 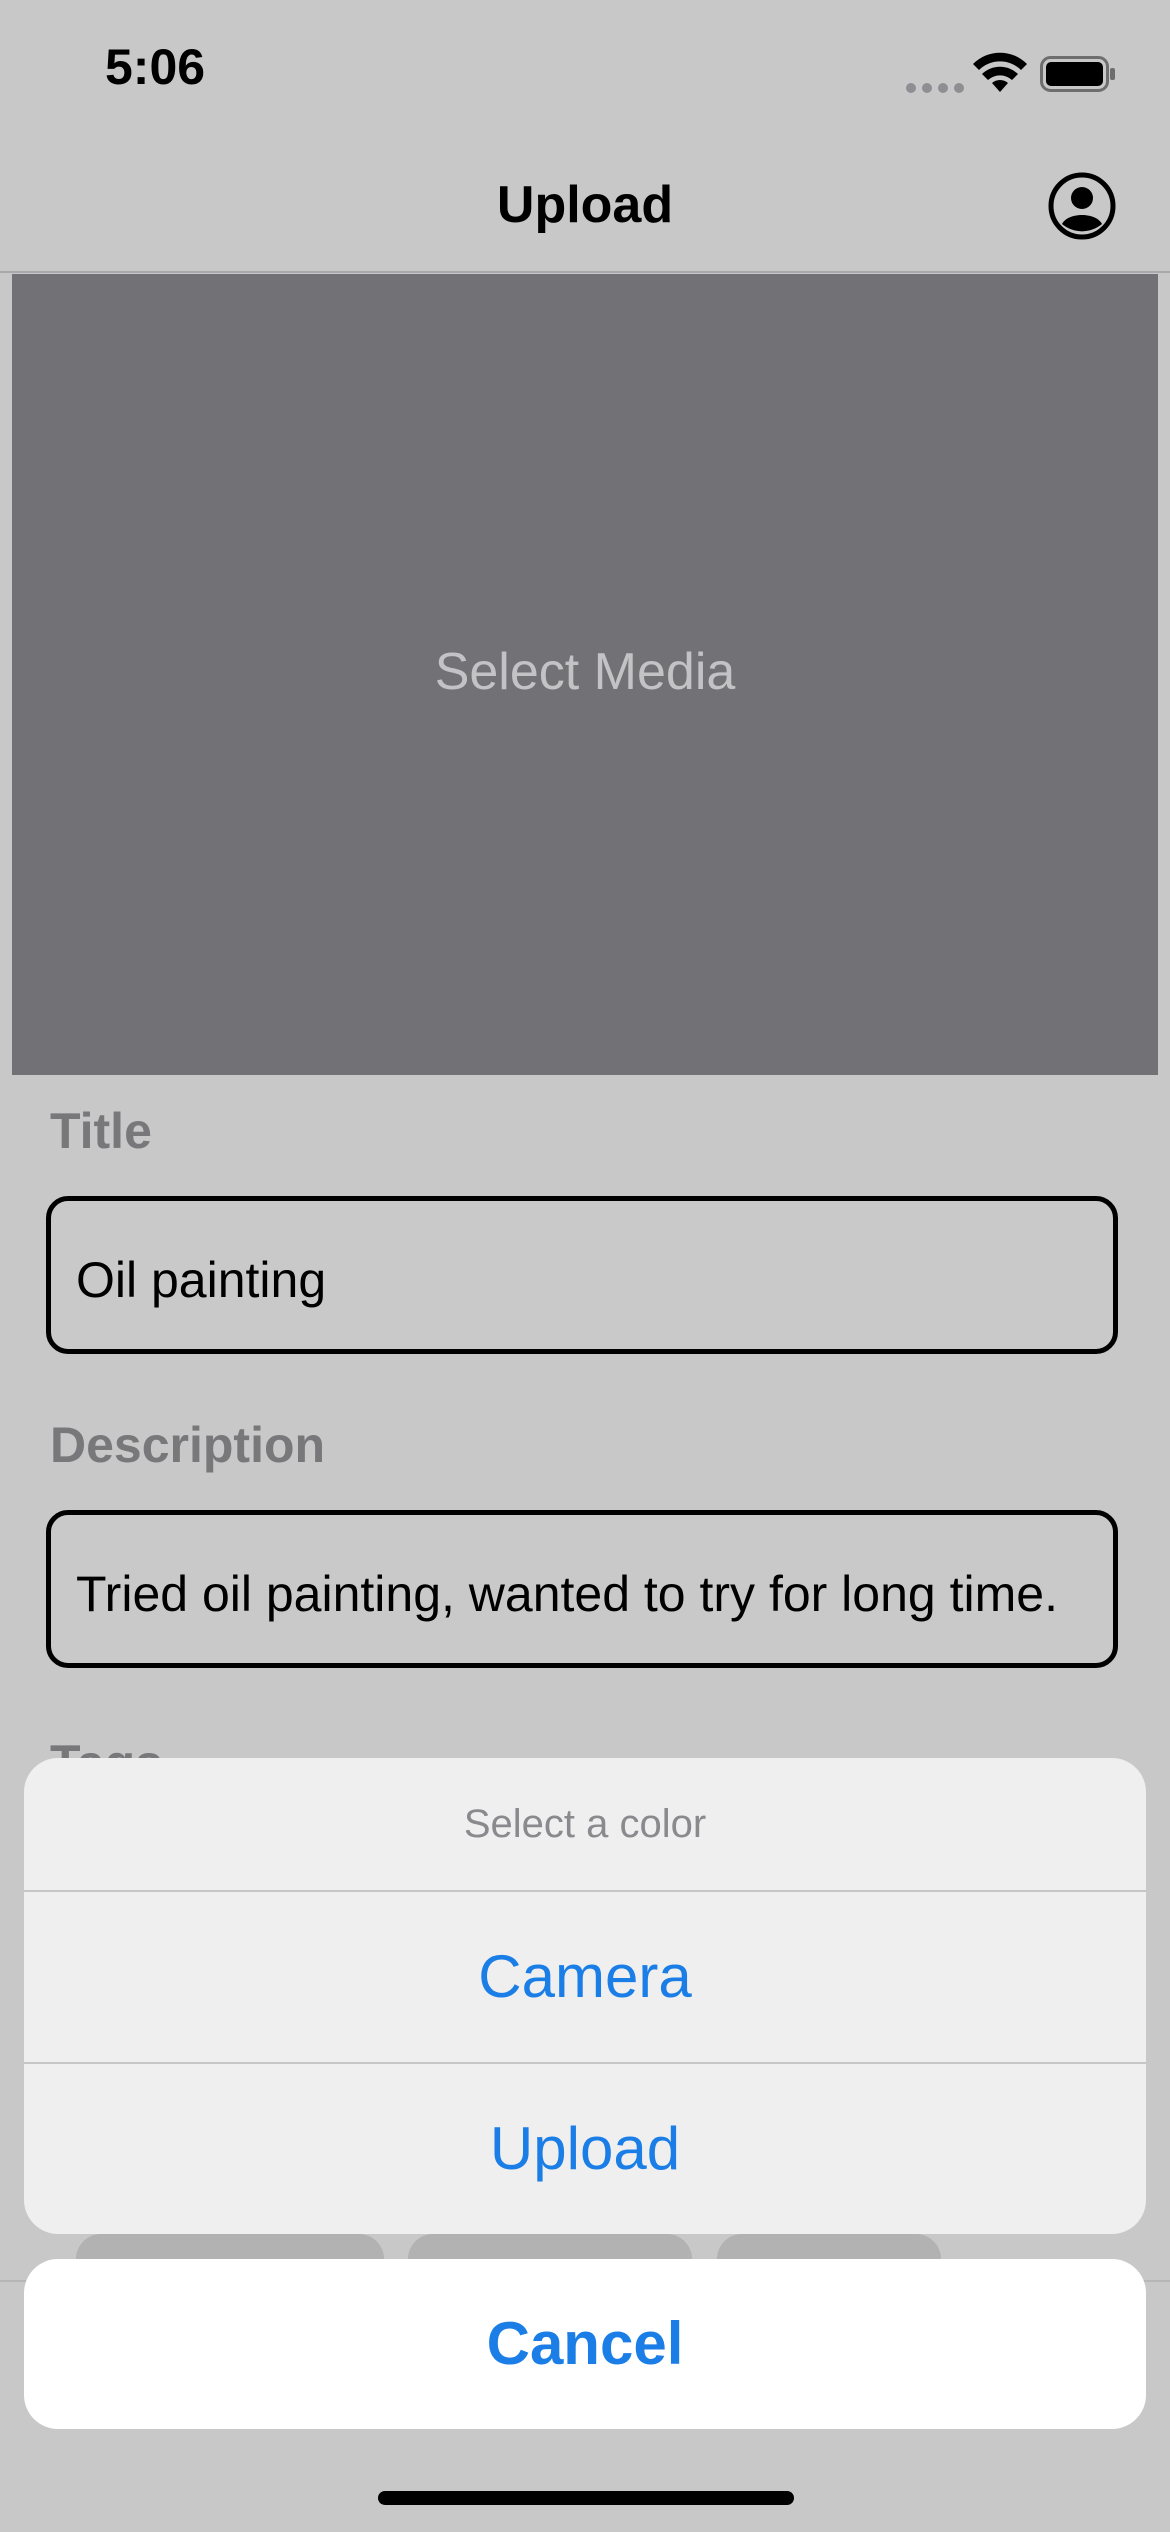 I want to click on camera-button: Camera, so click(x=585, y=1977).